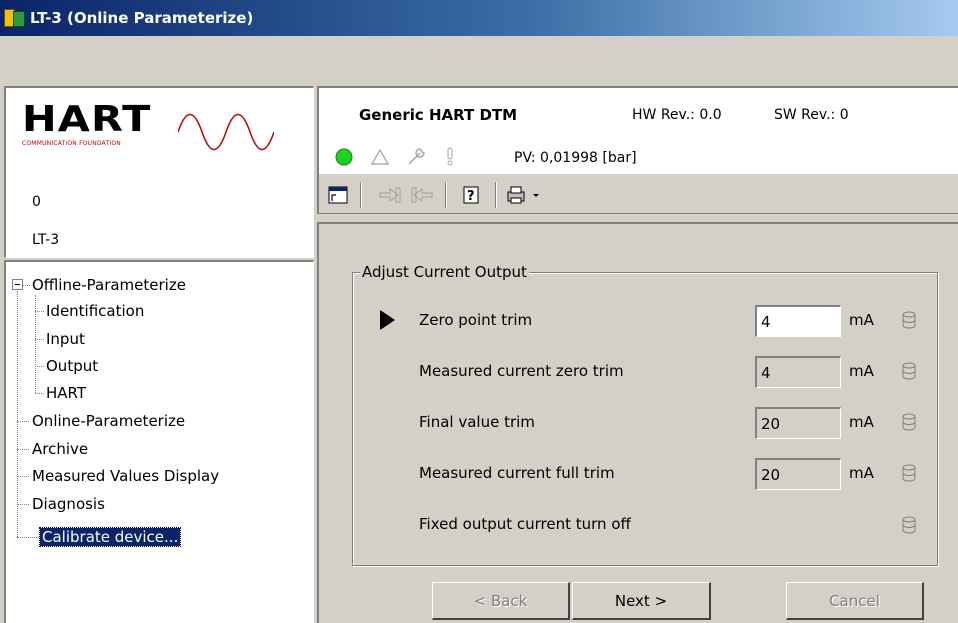 Image resolution: width=958 pixels, height=623 pixels. What do you see at coordinates (575, 158) in the screenshot?
I see `pv-readout: PV: 0,01998 [bar]` at bounding box center [575, 158].